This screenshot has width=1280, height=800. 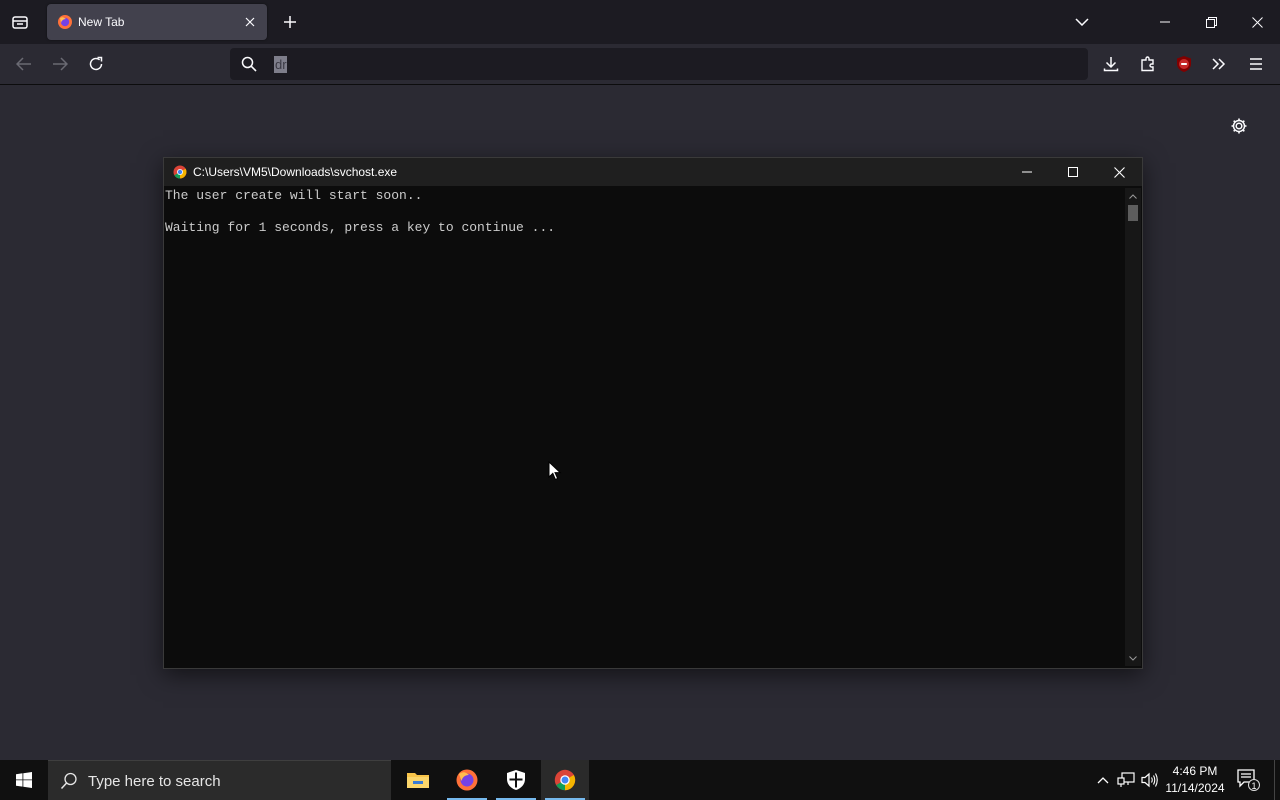 I want to click on firefox-icon, so click(x=467, y=780).